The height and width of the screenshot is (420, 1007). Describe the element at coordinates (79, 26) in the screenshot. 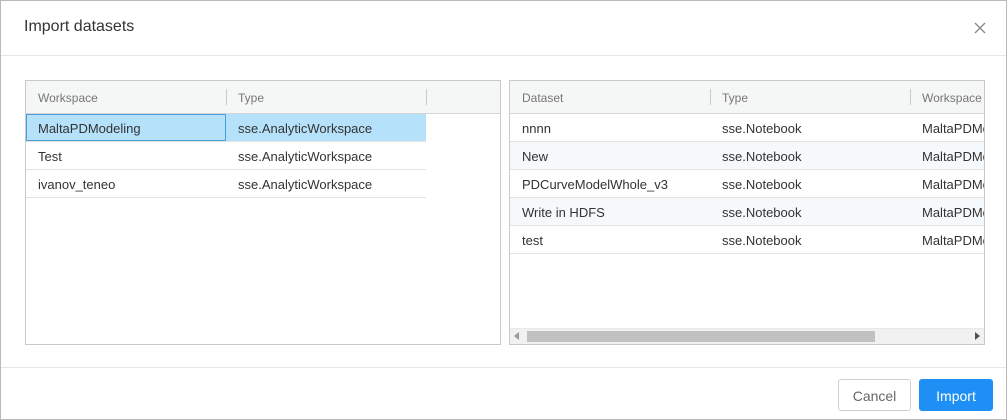

I see `dialog-title: Import datasets` at that location.